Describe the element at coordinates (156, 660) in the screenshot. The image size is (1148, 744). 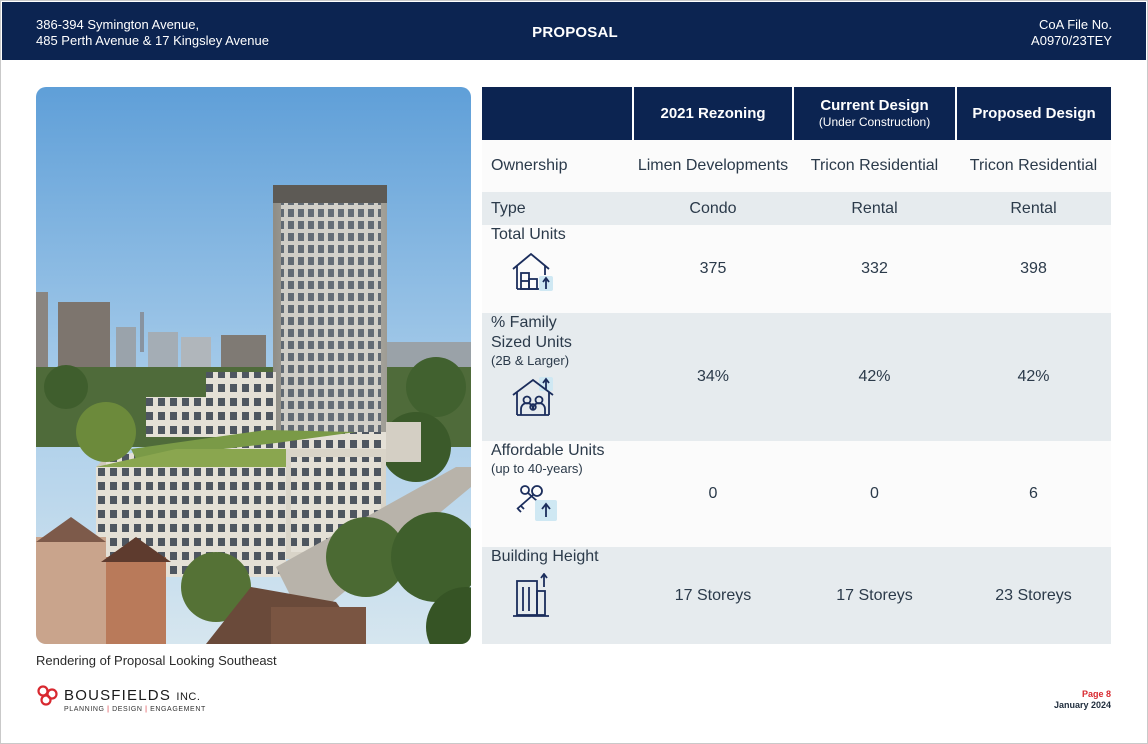
I see `image-caption: Rendering of Proposal Looking Southeast` at that location.